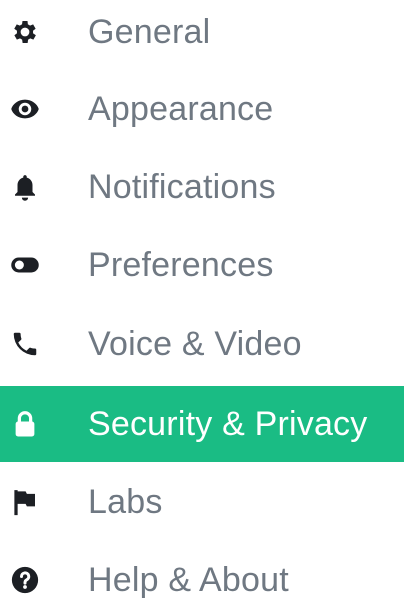 The width and height of the screenshot is (404, 598). I want to click on eye-icon, so click(25, 109).